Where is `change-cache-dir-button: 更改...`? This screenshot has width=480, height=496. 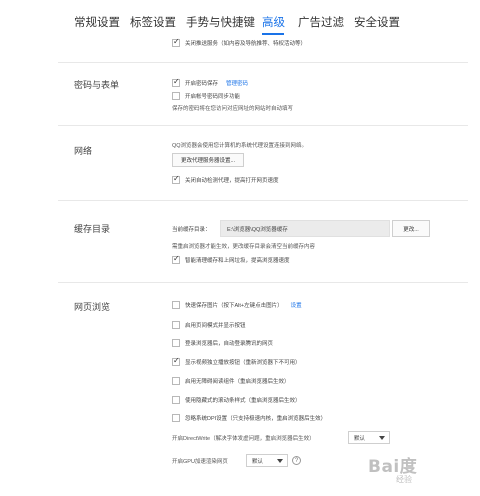
change-cache-dir-button: 更改... is located at coordinates (411, 228).